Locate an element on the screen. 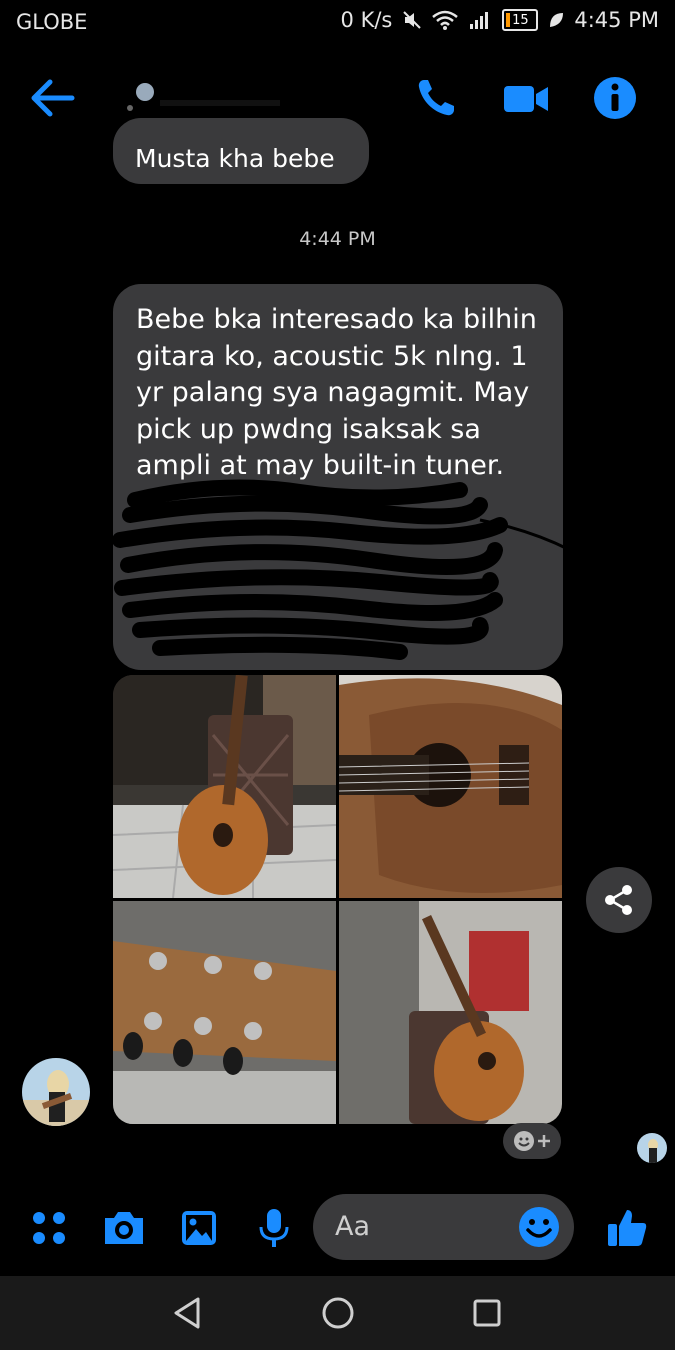 The height and width of the screenshot is (1350, 675). plus-icon is located at coordinates (544, 1141).